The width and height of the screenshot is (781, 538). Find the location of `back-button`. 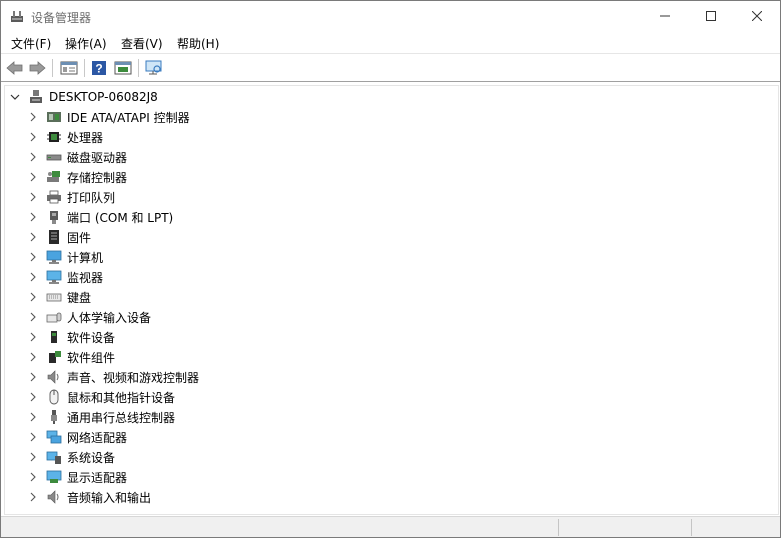

back-button is located at coordinates (15, 68).